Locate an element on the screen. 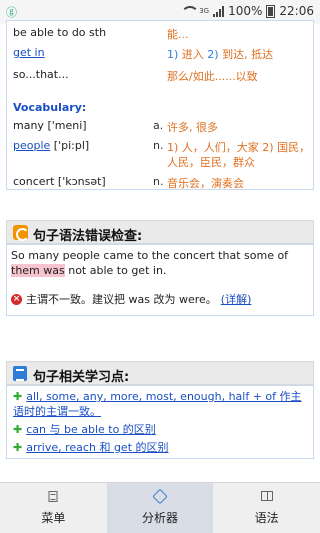 Image resolution: width=320 pixels, height=533 pixels. network-type-label: 3G is located at coordinates (204, 10).